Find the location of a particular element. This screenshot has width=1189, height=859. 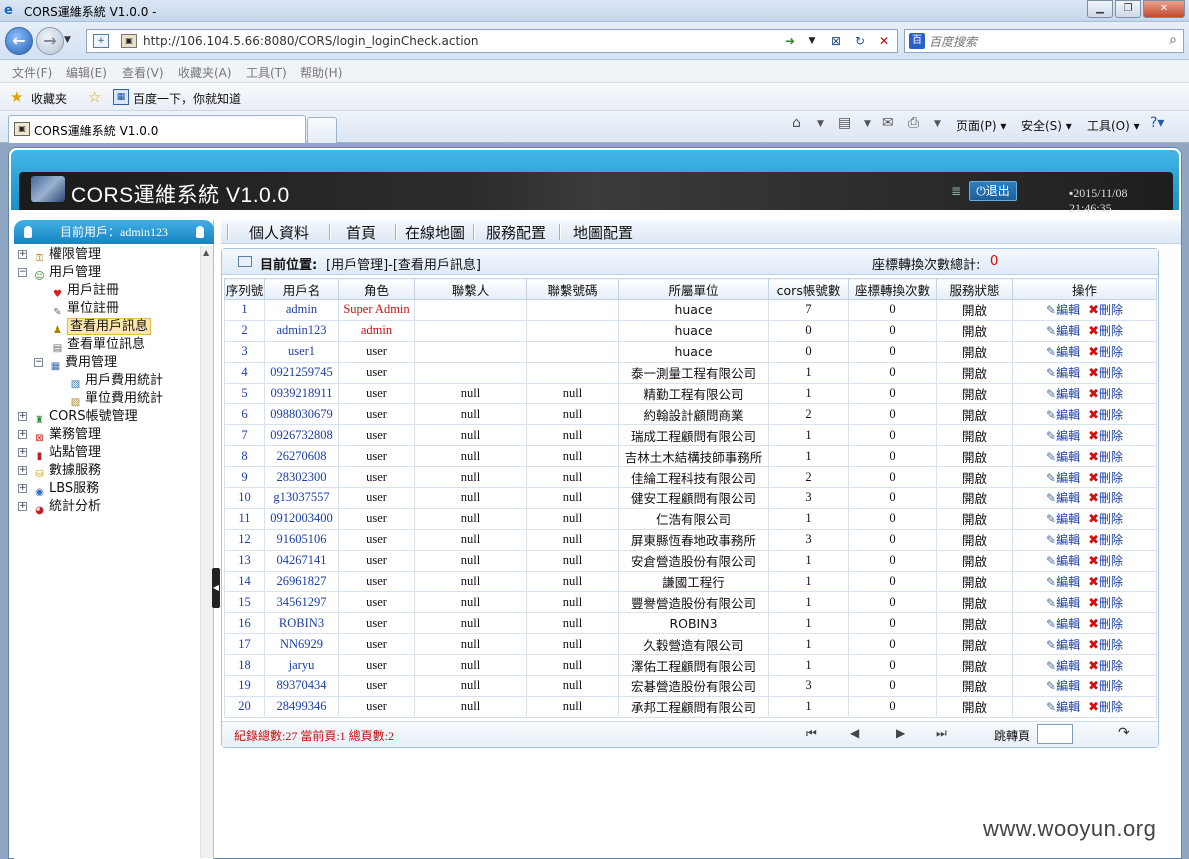

prev-page-icon: ◀ is located at coordinates (854, 733).